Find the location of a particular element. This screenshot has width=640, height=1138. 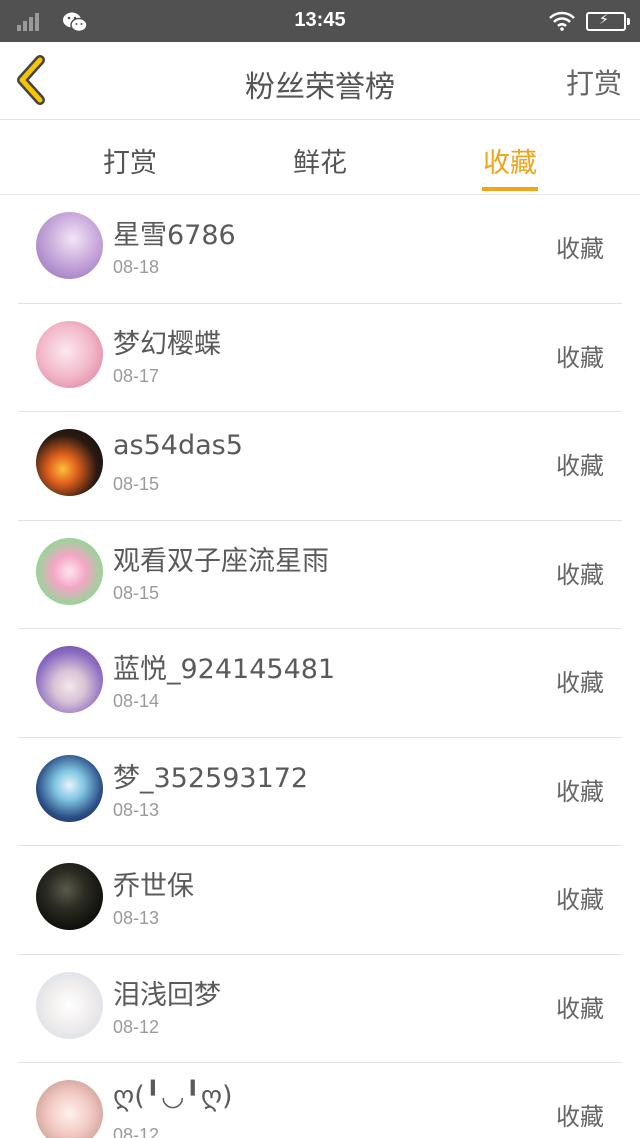

list-item: 观看双子座流星雨 08-15 收藏 is located at coordinates (320, 575).